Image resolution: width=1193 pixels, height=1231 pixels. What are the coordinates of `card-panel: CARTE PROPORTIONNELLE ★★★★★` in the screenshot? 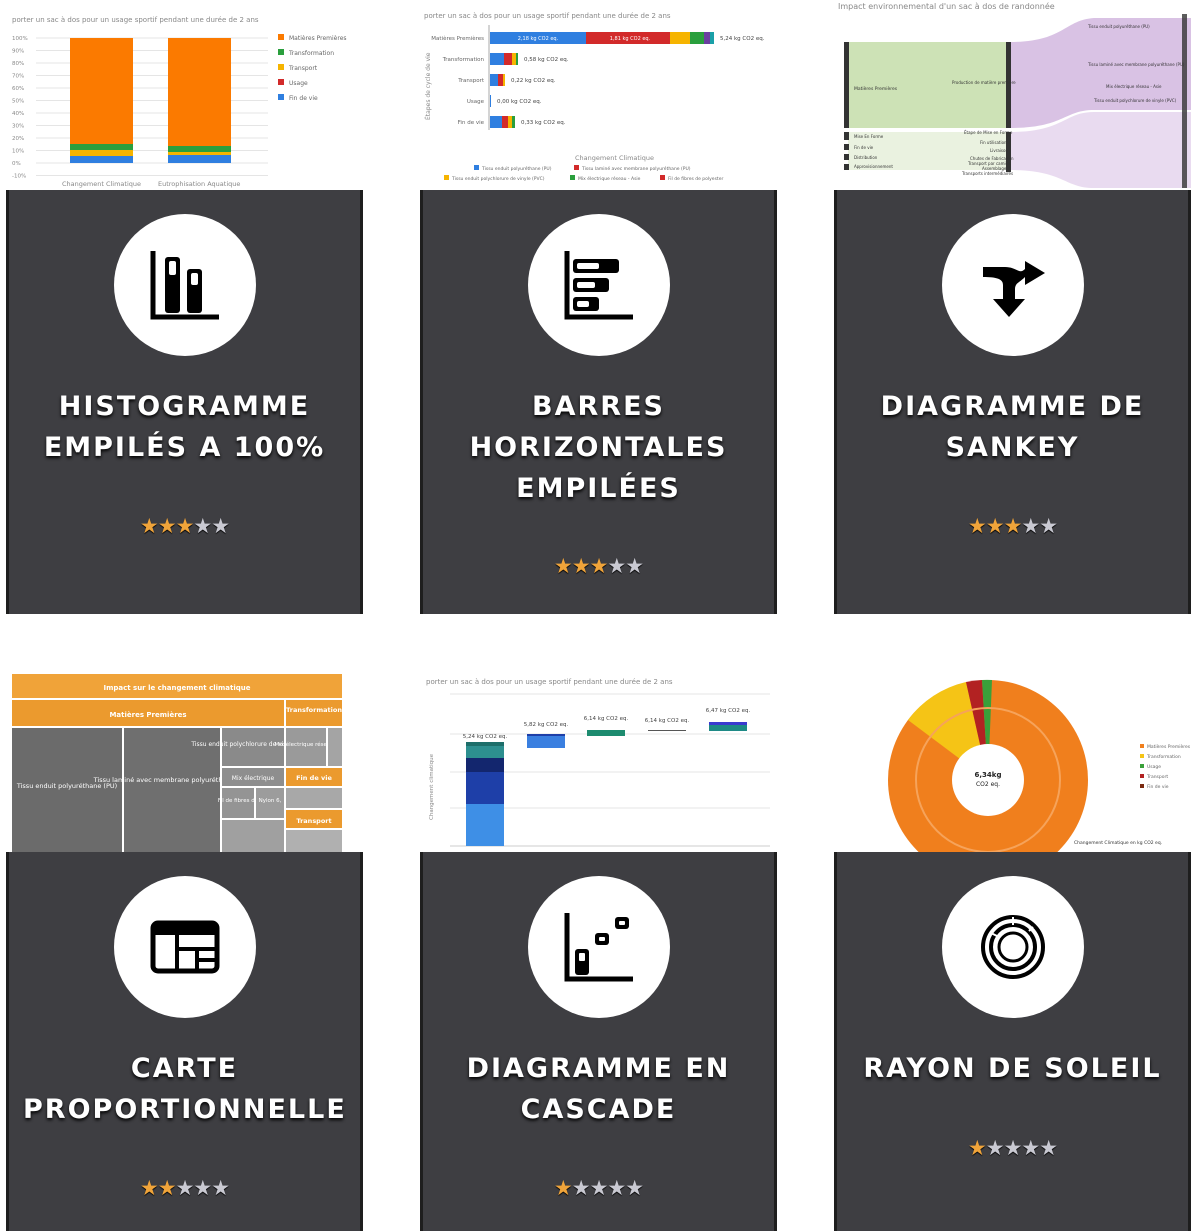 It's located at (184, 1041).